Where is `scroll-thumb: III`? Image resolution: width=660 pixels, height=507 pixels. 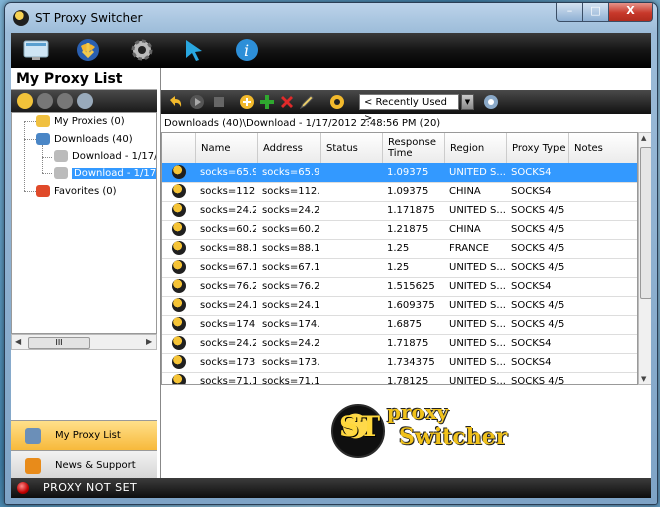
scroll-thumb: III is located at coordinates (59, 343).